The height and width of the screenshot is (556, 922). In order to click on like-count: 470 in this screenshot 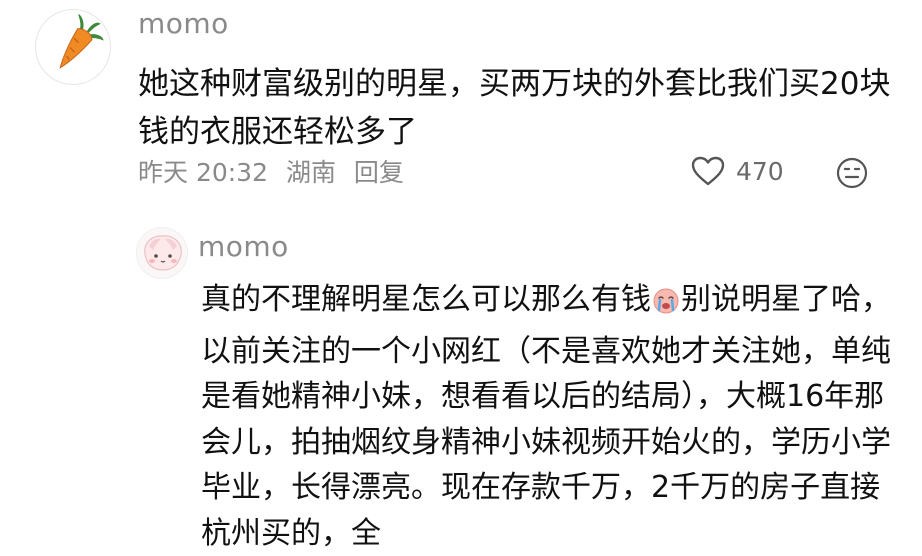, I will do `click(760, 171)`.